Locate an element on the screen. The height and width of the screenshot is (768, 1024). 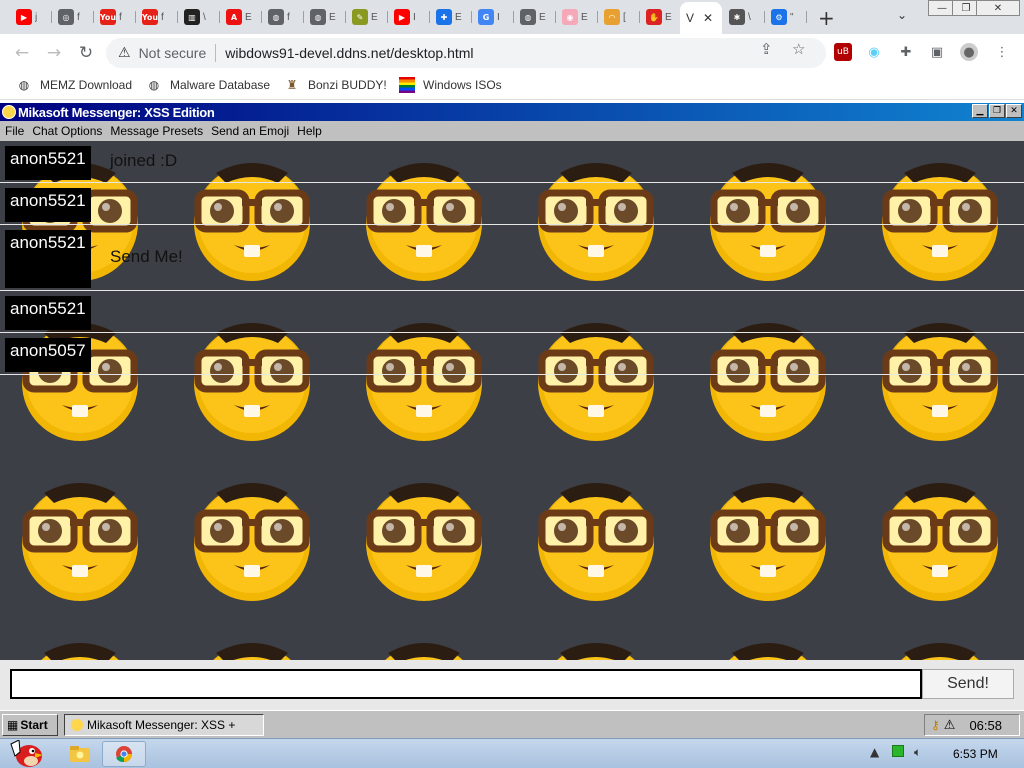
back-arrow-icon: ← is located at coordinates (22, 53).